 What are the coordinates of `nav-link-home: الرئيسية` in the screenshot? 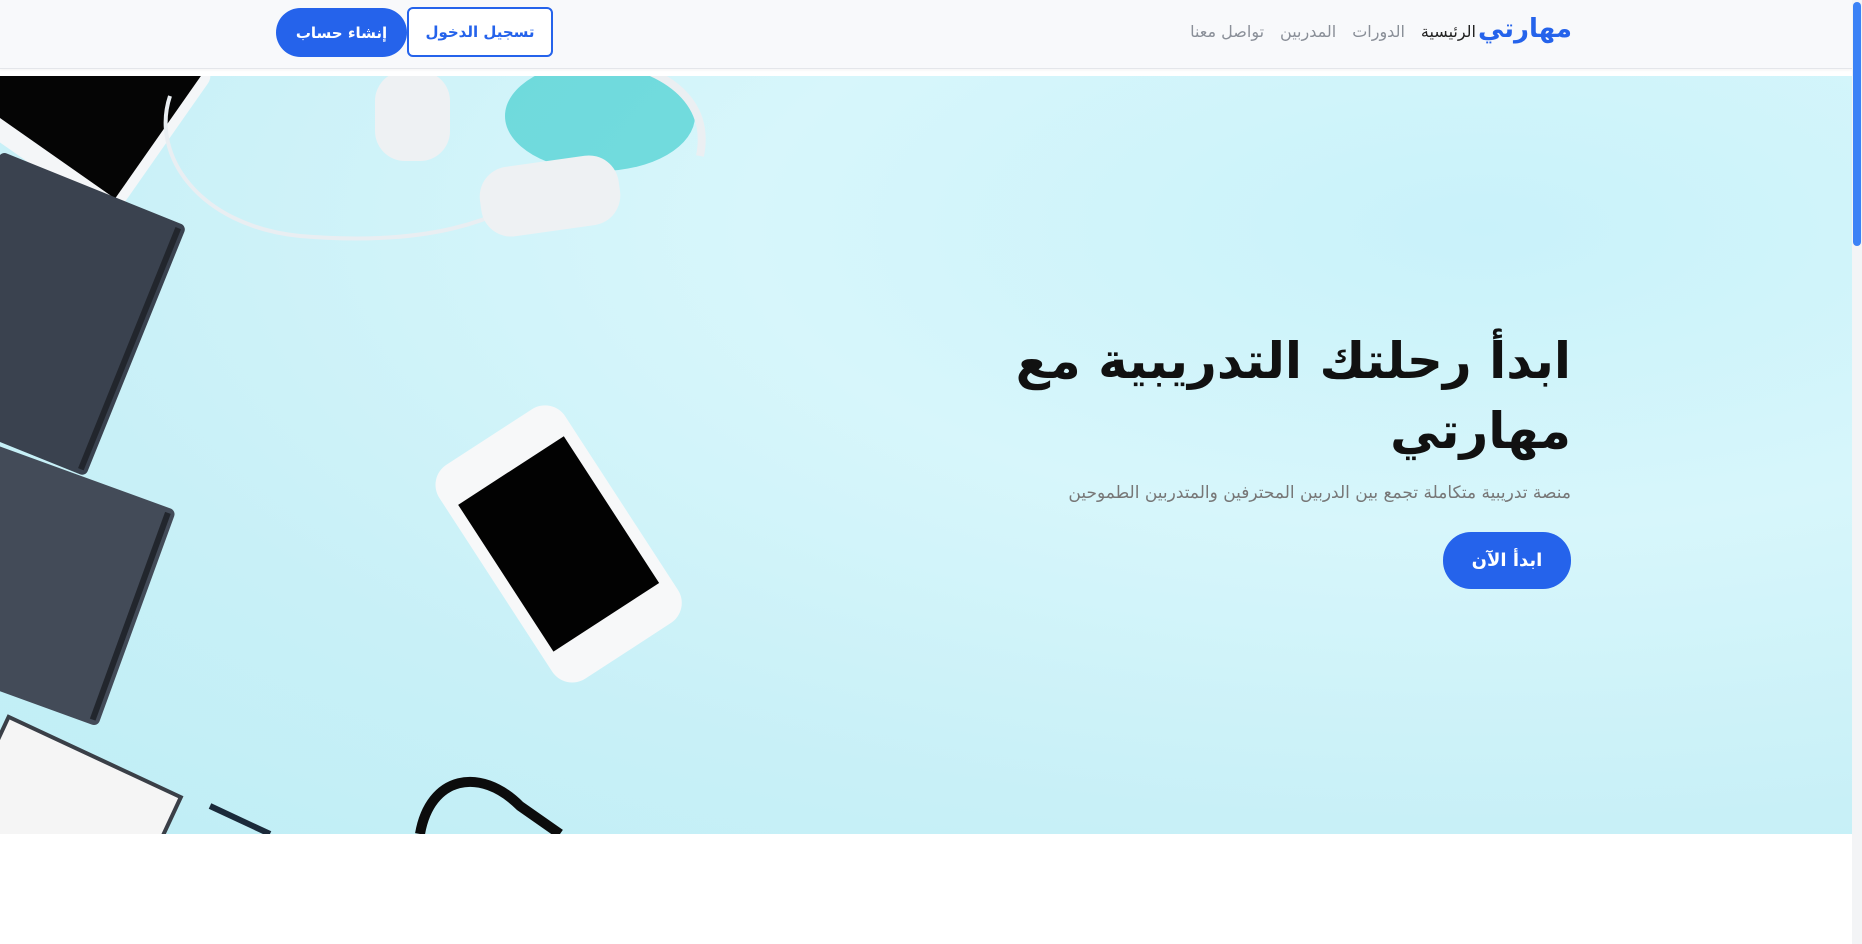 It's located at (1448, 31).